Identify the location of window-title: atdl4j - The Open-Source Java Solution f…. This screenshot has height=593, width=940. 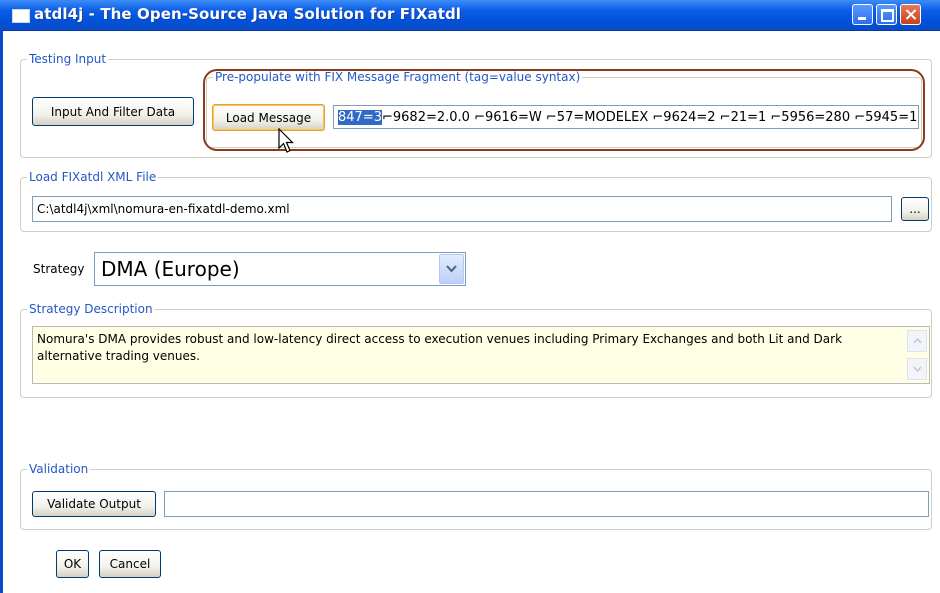
(248, 14).